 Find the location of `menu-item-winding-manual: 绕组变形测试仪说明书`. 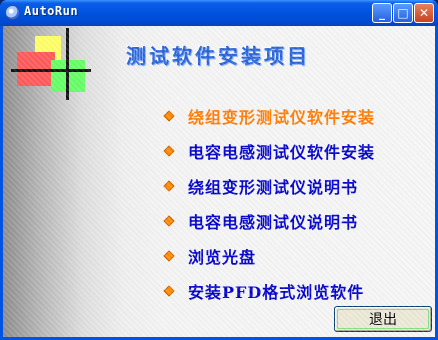

menu-item-winding-manual: 绕组变形测试仪说明书 is located at coordinates (269, 185).